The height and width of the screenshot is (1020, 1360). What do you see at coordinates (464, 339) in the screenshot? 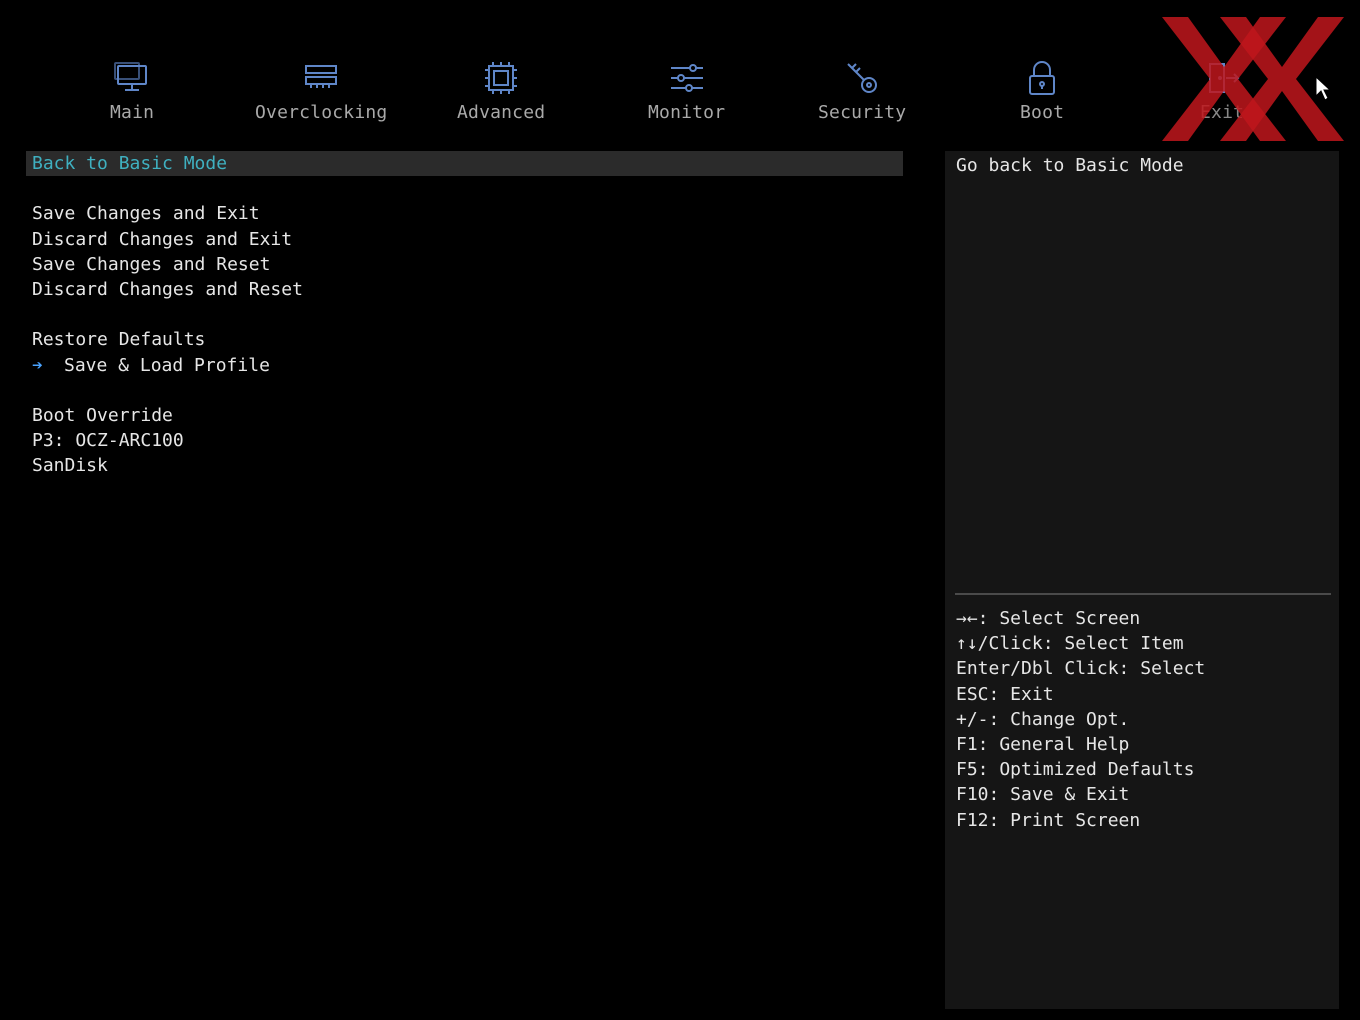
I see `restore-defaults-item: Restore Defaults` at bounding box center [464, 339].